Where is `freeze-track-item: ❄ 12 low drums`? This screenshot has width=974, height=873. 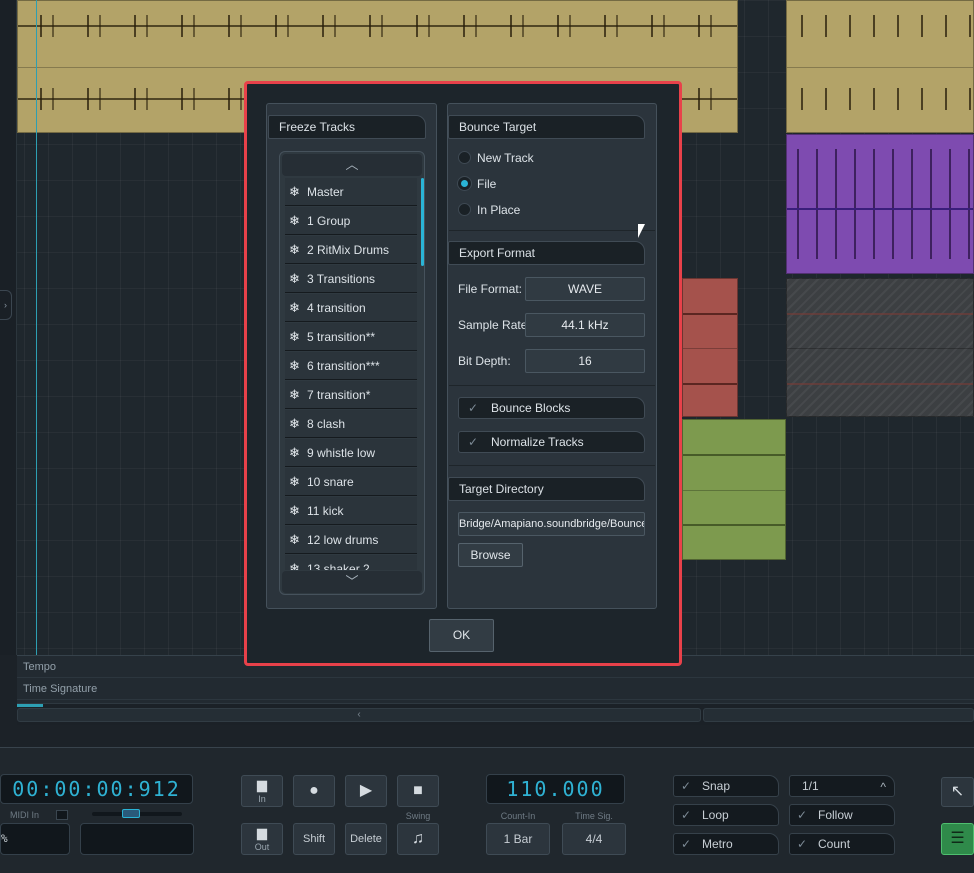
freeze-track-item: ❄ 12 low drums is located at coordinates (351, 540).